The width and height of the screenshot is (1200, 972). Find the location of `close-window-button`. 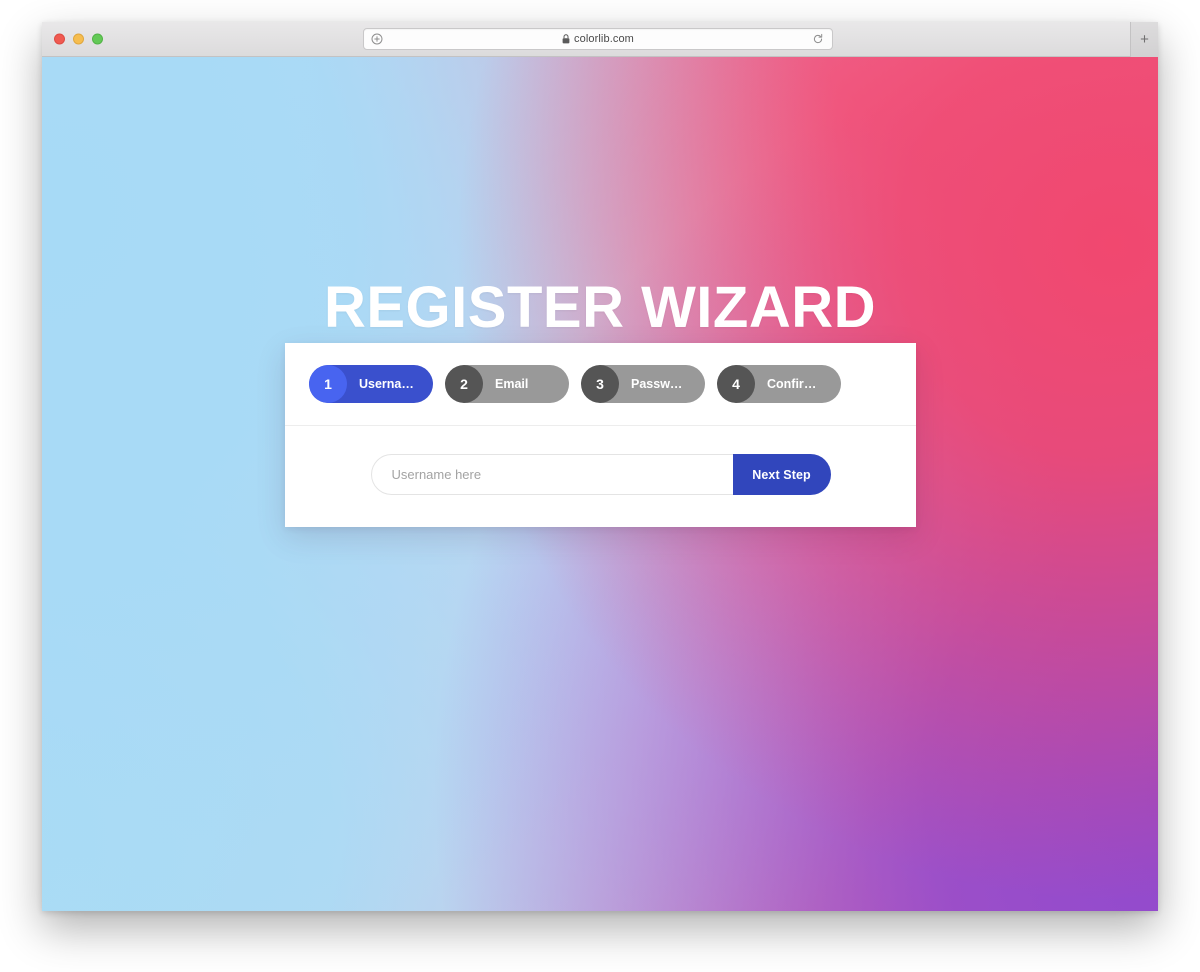

close-window-button is located at coordinates (59, 39).